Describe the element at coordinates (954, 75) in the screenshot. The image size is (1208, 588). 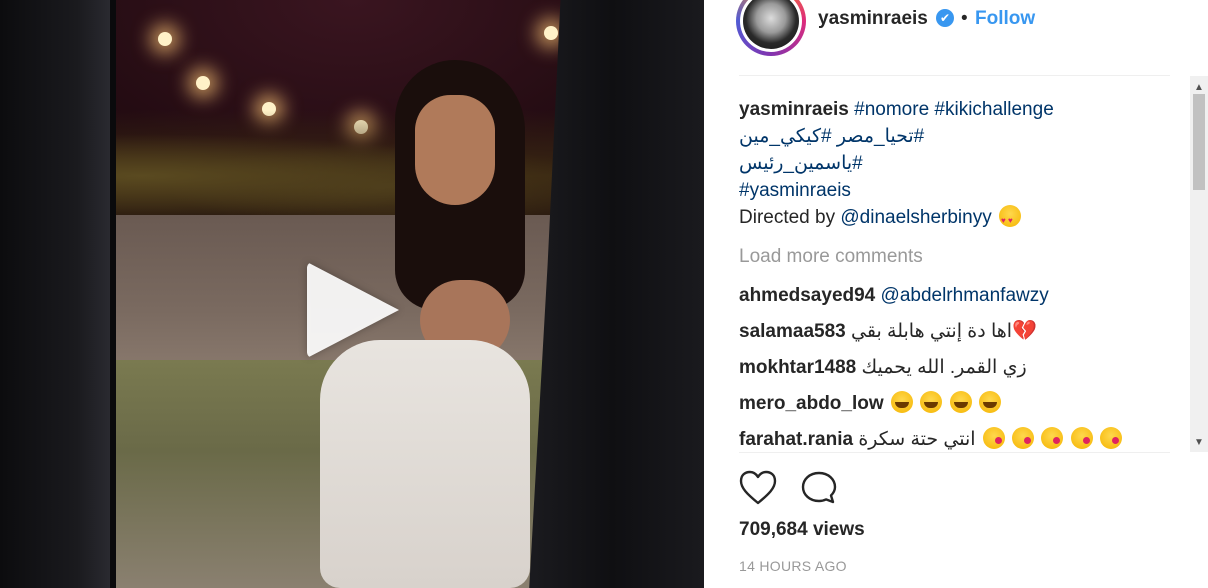
I see `header-divider` at that location.